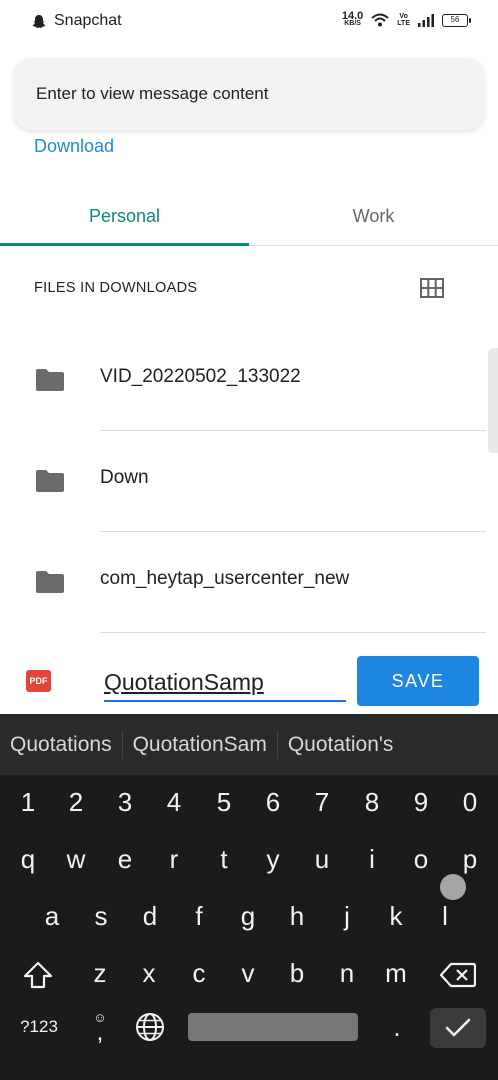 The image size is (498, 1080). I want to click on done-key, so click(458, 1028).